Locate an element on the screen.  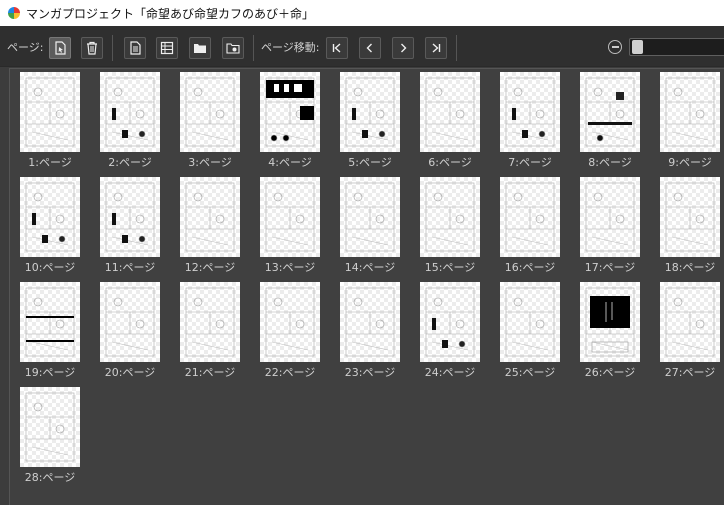
page-label: 14:ページ is located at coordinates (370, 267).